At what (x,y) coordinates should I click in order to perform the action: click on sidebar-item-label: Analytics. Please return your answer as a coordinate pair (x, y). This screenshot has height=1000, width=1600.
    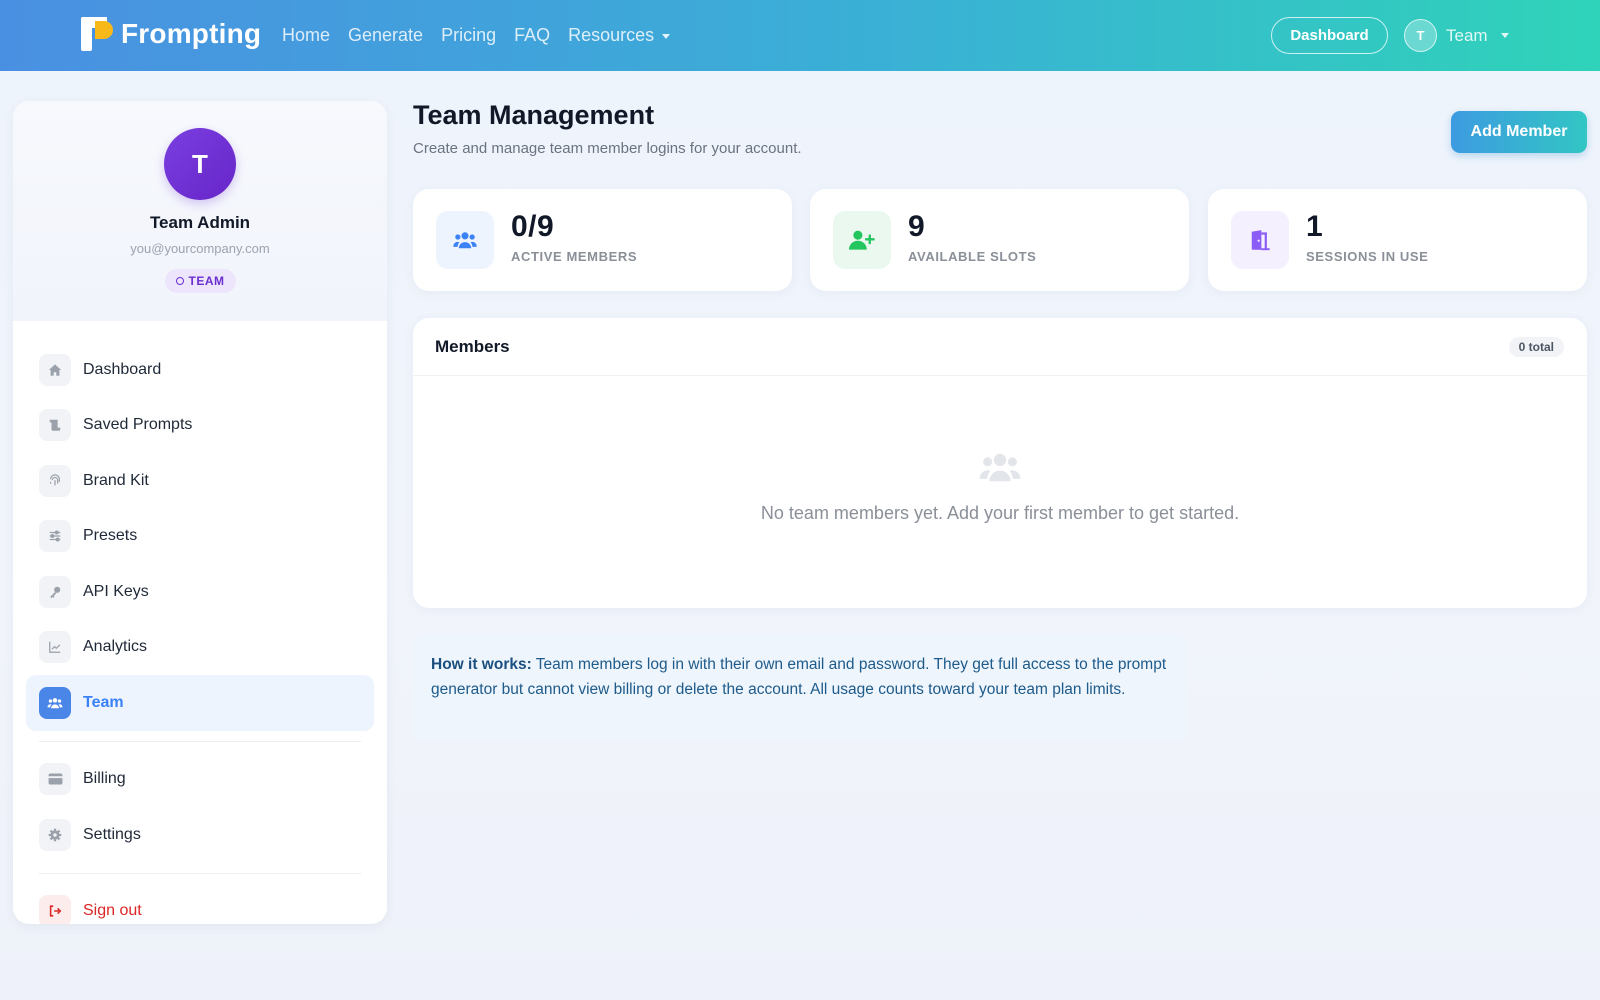
    Looking at the image, I should click on (115, 647).